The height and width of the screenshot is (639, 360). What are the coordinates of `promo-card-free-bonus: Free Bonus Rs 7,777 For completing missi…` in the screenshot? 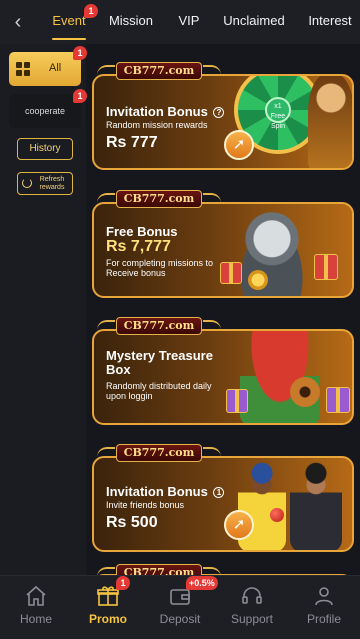 It's located at (223, 250).